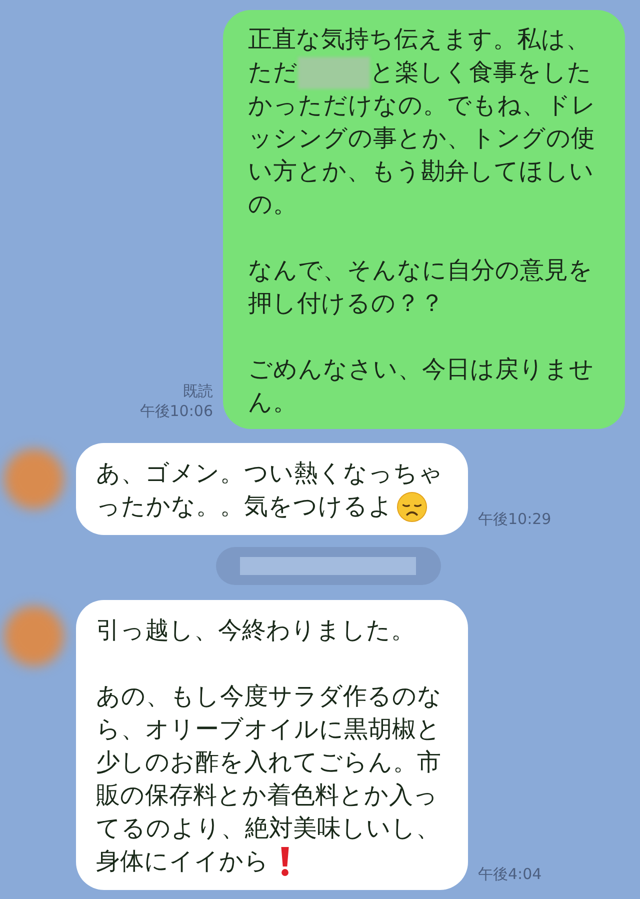 The image size is (640, 899). I want to click on message-text: かっただけなの。でもね、ドレッシングの事とか、トングの使い方とか、もう勘弁してほしいの。, so click(422, 155).